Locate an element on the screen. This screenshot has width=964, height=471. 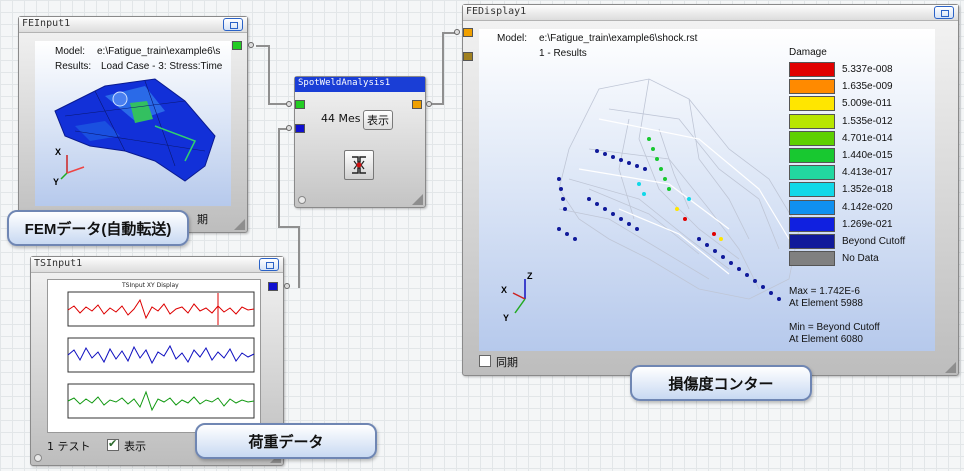
spotweld-input-pin-load is located at coordinates (289, 128).